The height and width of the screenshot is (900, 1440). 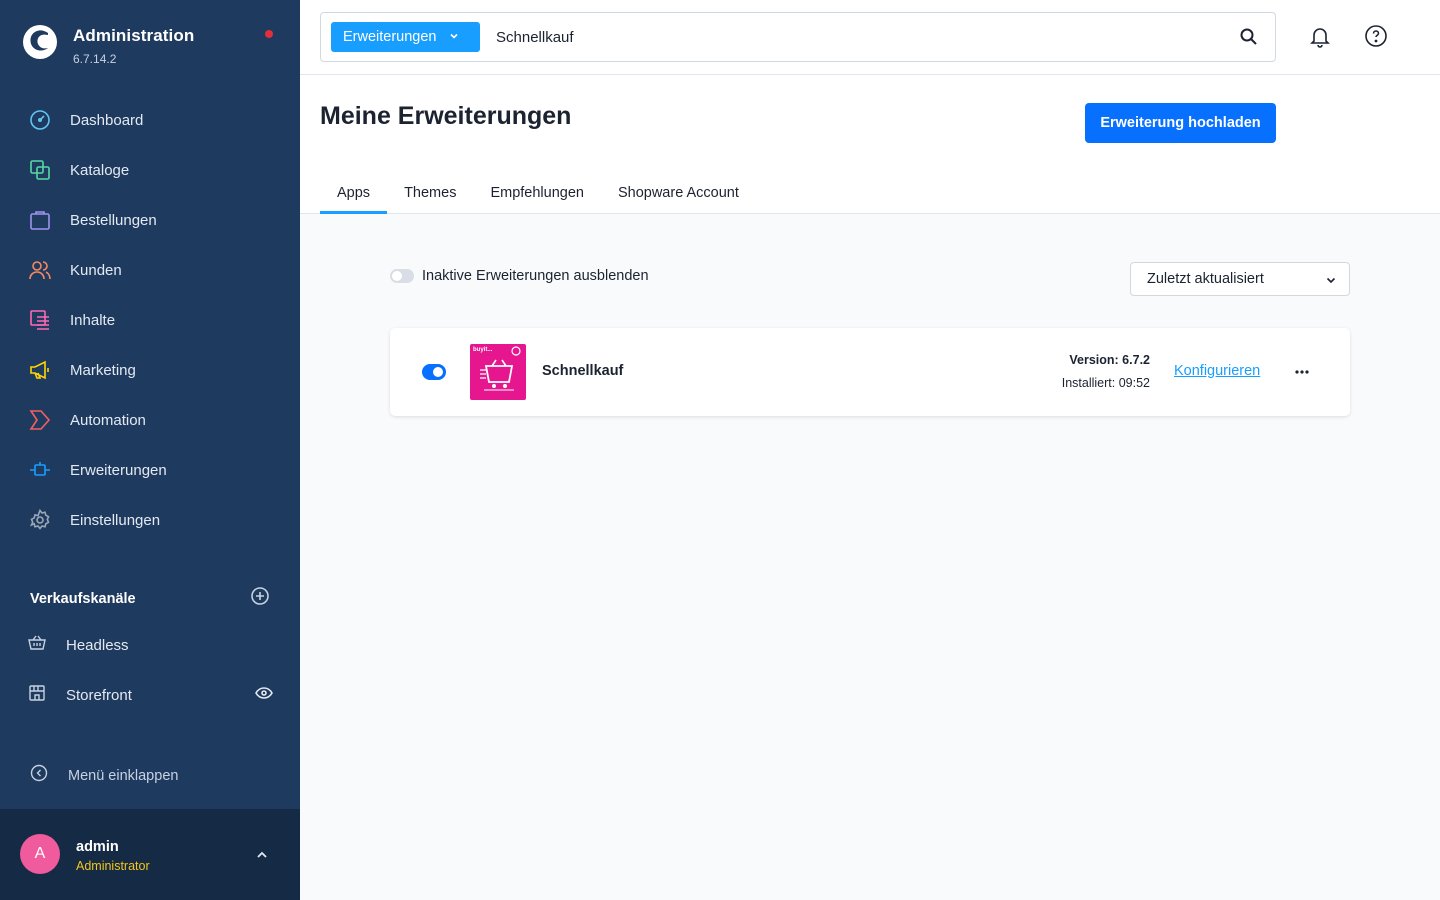 I want to click on sidebar-item-automation: Automation, so click(x=150, y=420).